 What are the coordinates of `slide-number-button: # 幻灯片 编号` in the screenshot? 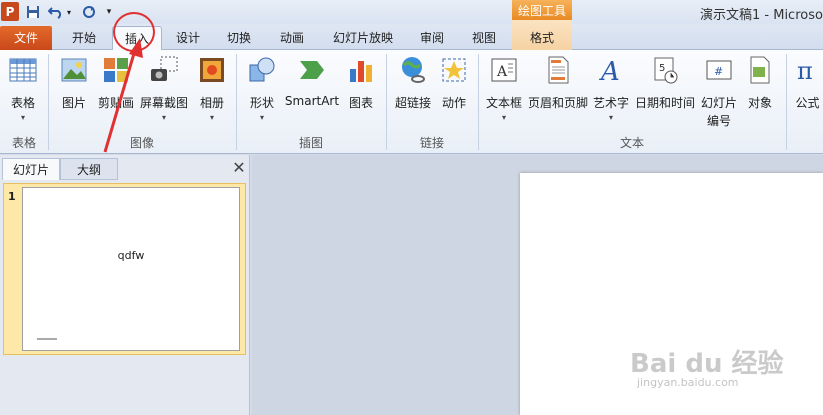 It's located at (719, 92).